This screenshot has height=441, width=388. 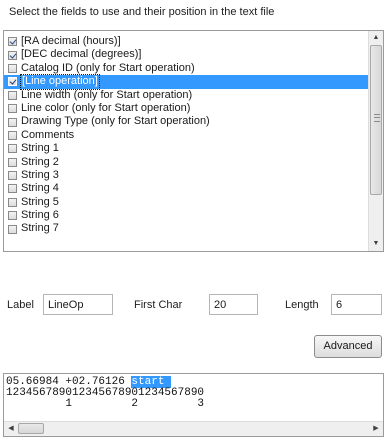 I want to click on field-label: [Line operation], so click(x=60, y=82).